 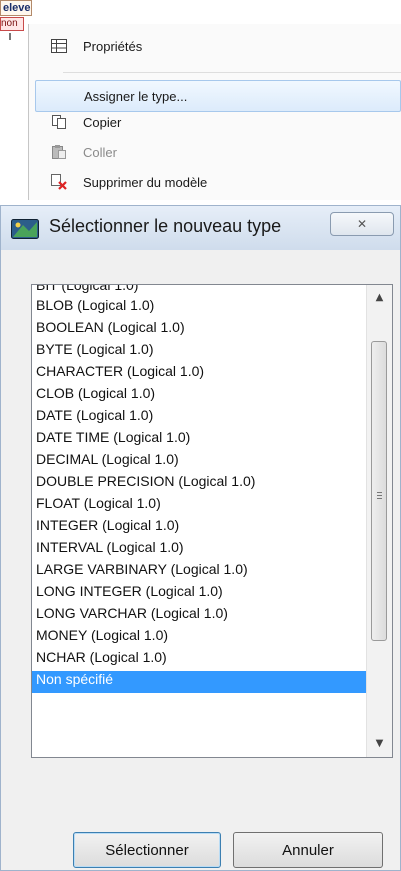 What do you see at coordinates (200, 638) in the screenshot?
I see `list-item: MONEY (Logical 1.0)` at bounding box center [200, 638].